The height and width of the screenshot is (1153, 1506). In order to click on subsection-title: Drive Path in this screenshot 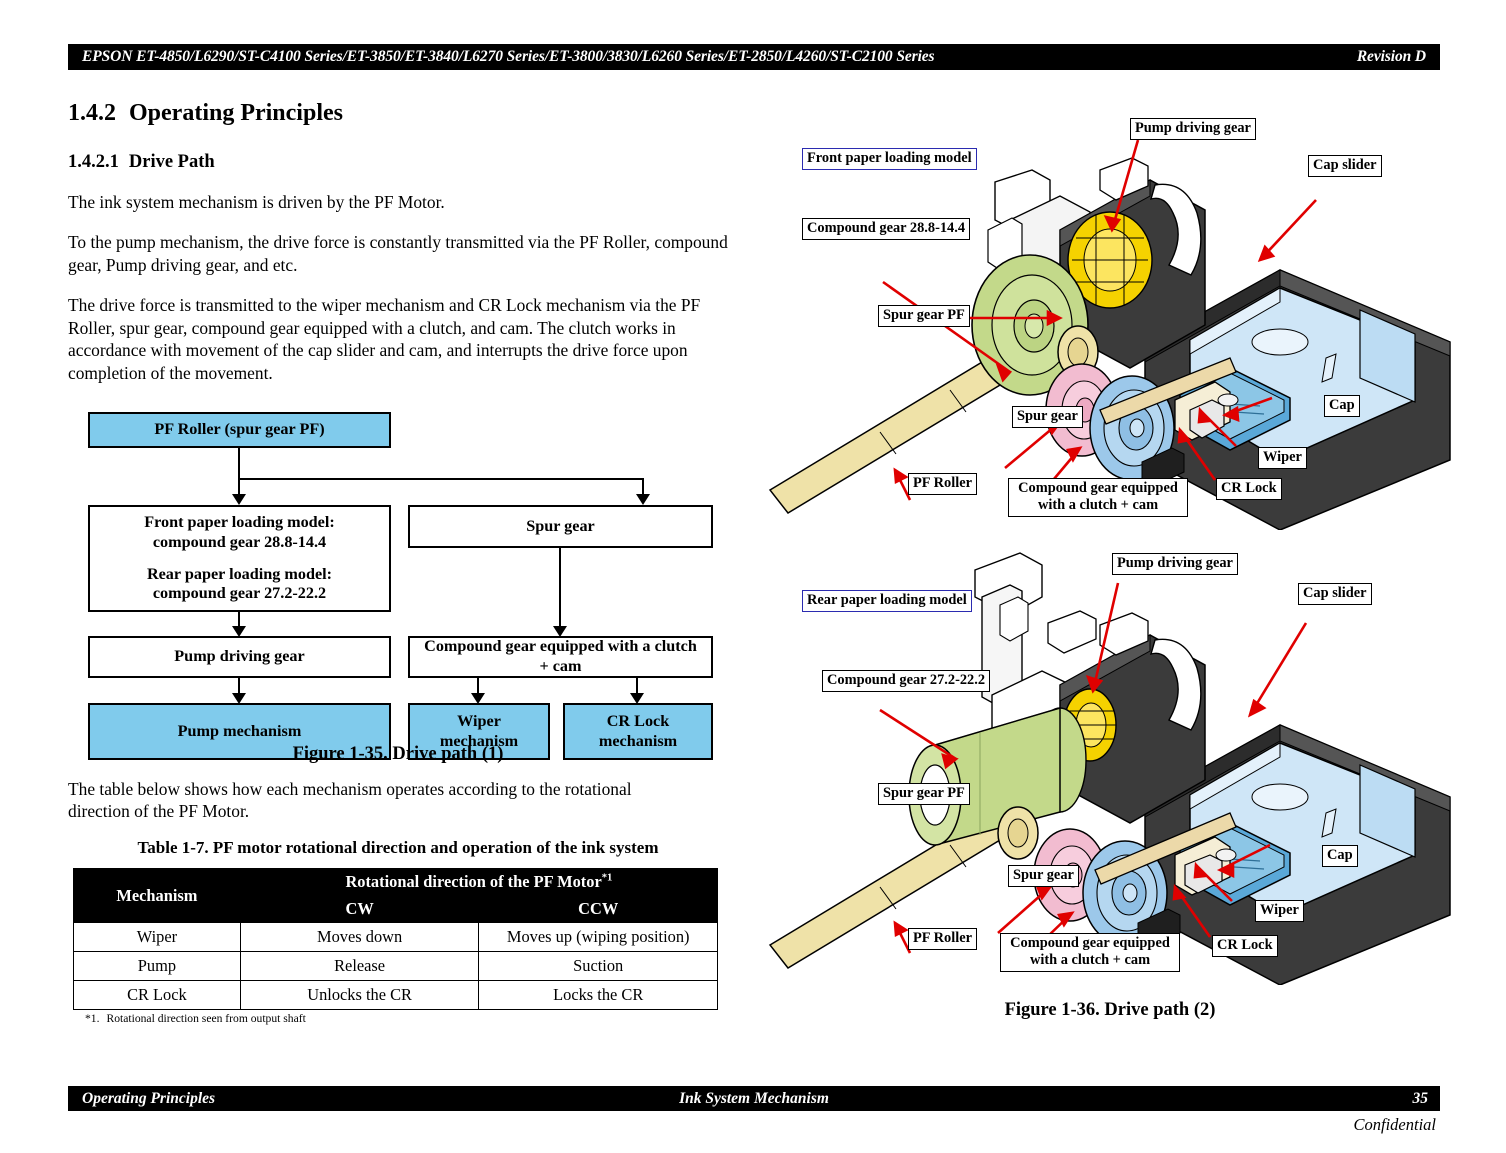, I will do `click(171, 162)`.